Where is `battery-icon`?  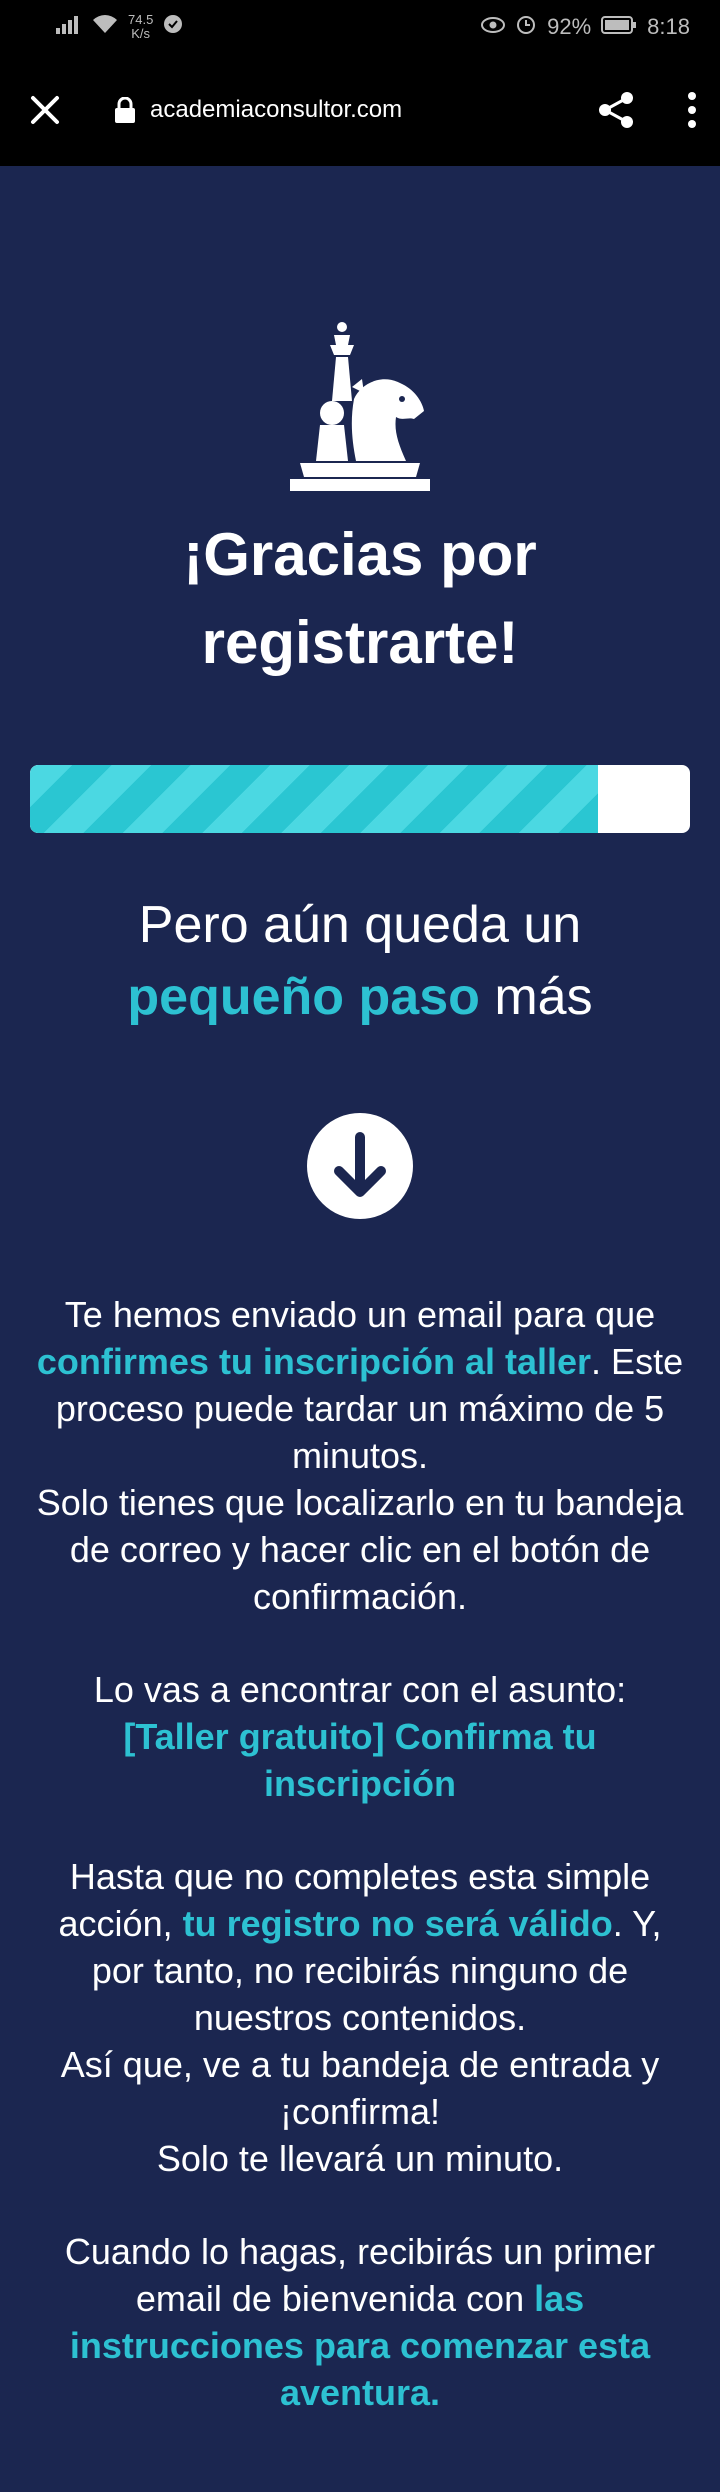 battery-icon is located at coordinates (619, 27).